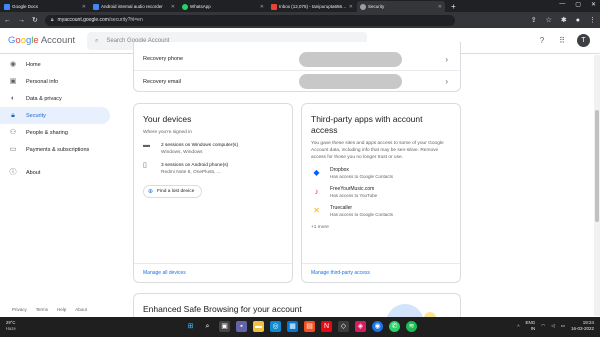  I want to click on app-access: Has access to YouTube, so click(354, 195).